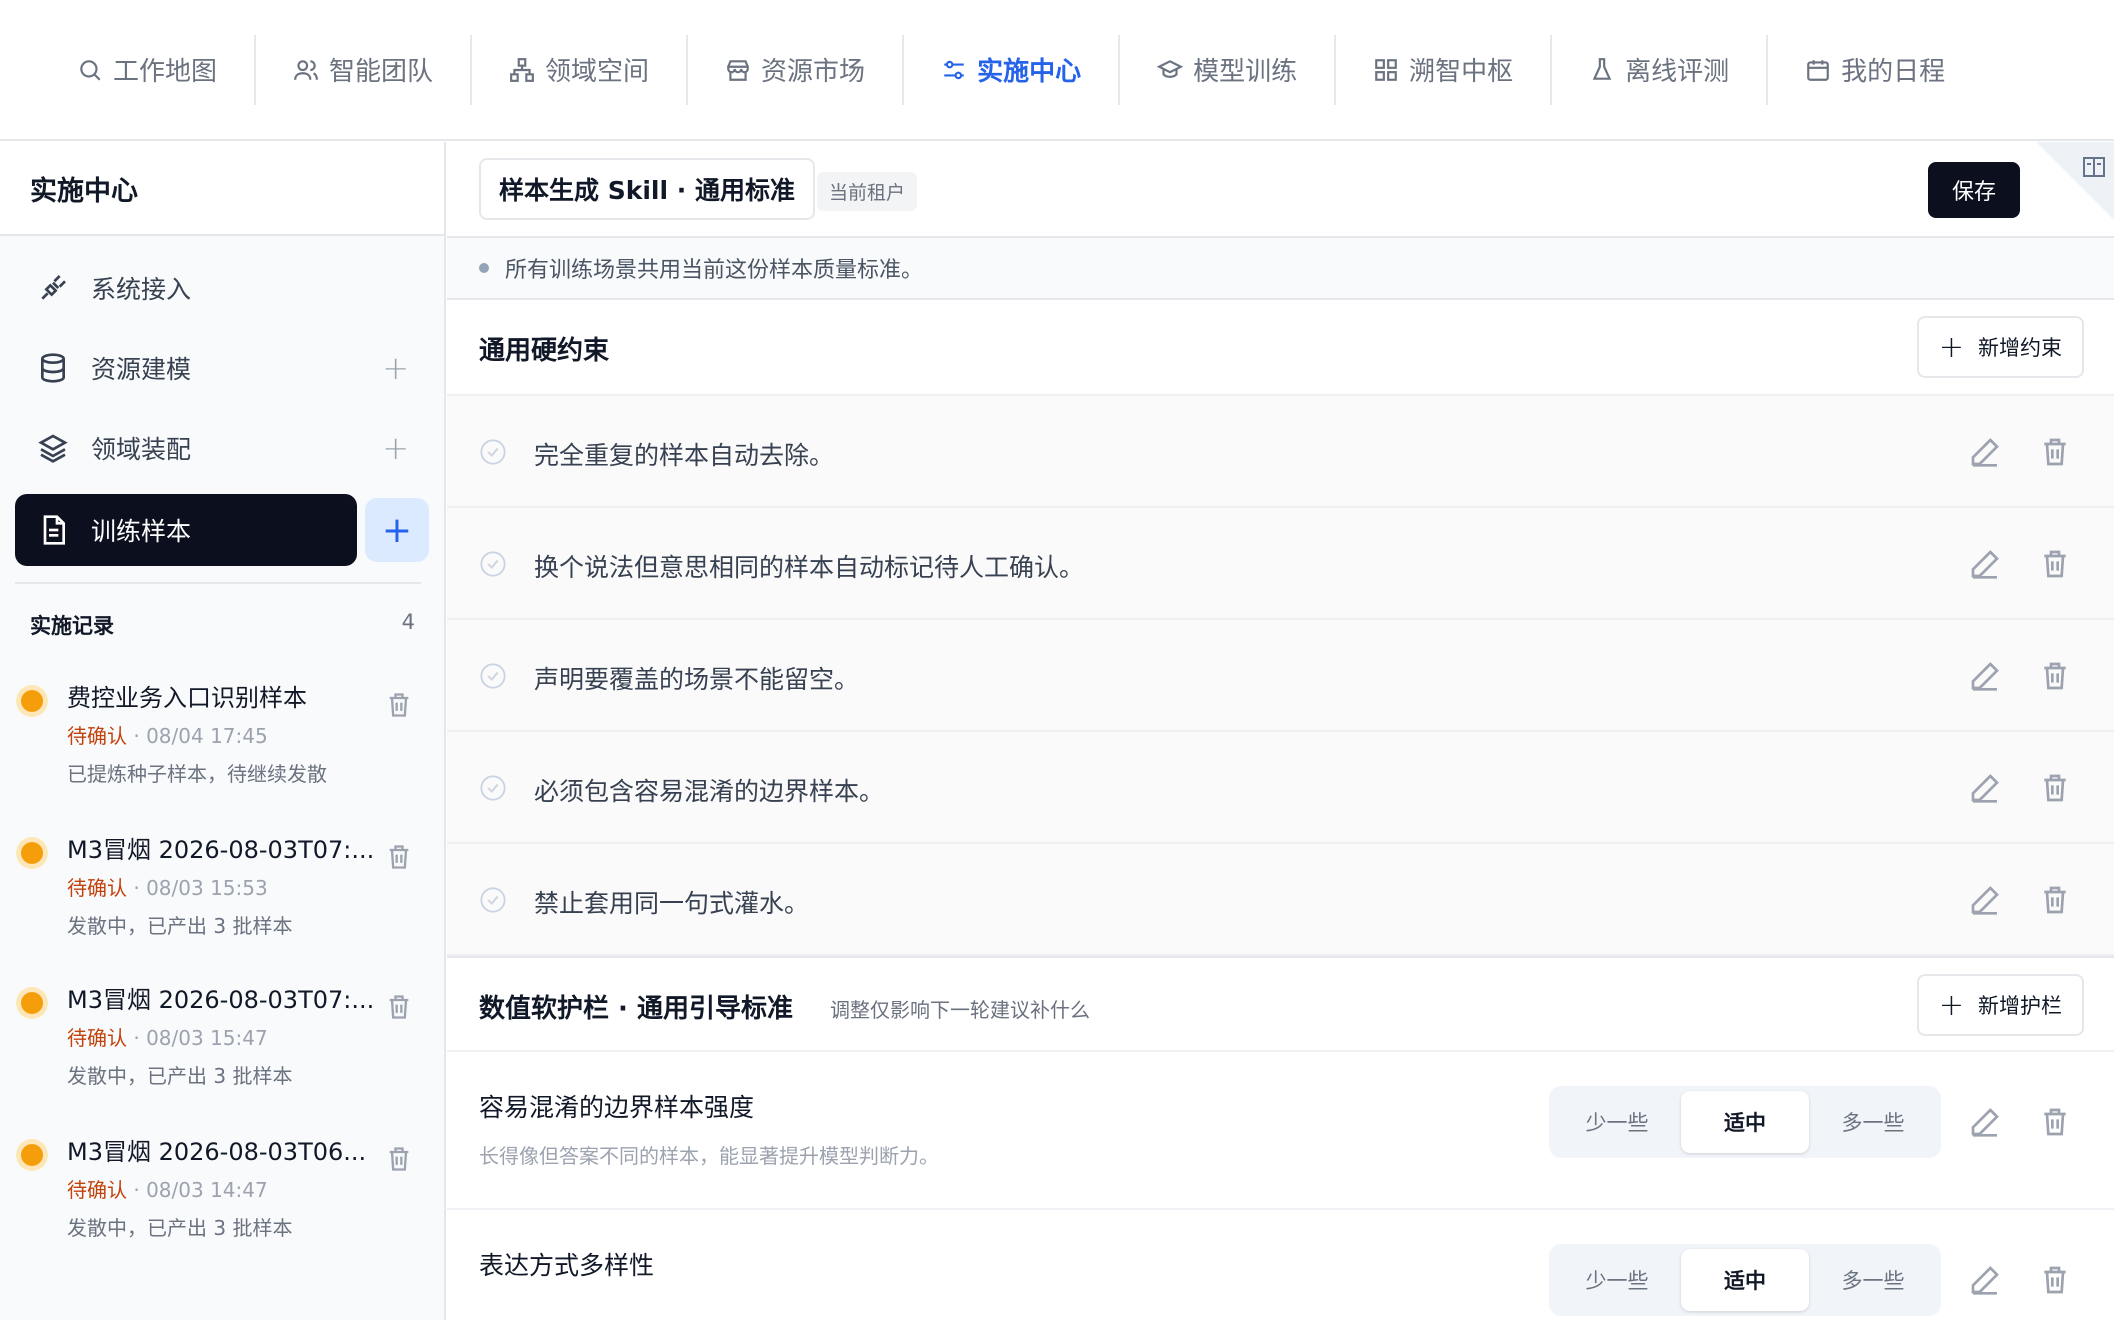 This screenshot has height=1320, width=2114. Describe the element at coordinates (207, 1038) in the screenshot. I see `record-time: 08/03 15:47` at that location.